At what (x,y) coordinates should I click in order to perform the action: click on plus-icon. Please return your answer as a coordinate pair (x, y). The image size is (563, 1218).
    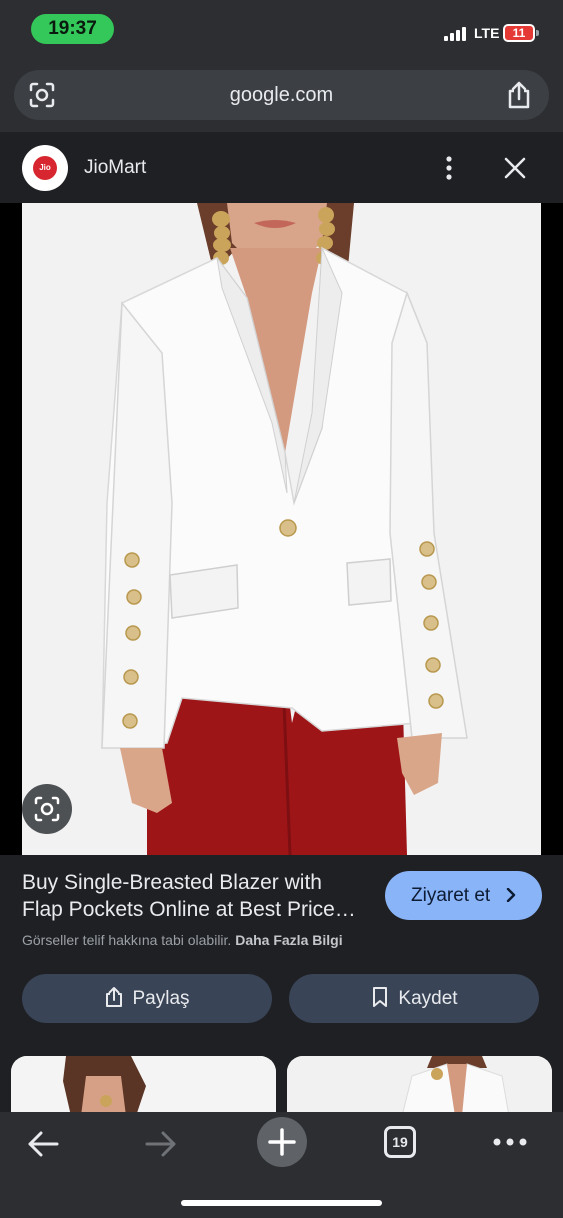
    Looking at the image, I should click on (282, 1142).